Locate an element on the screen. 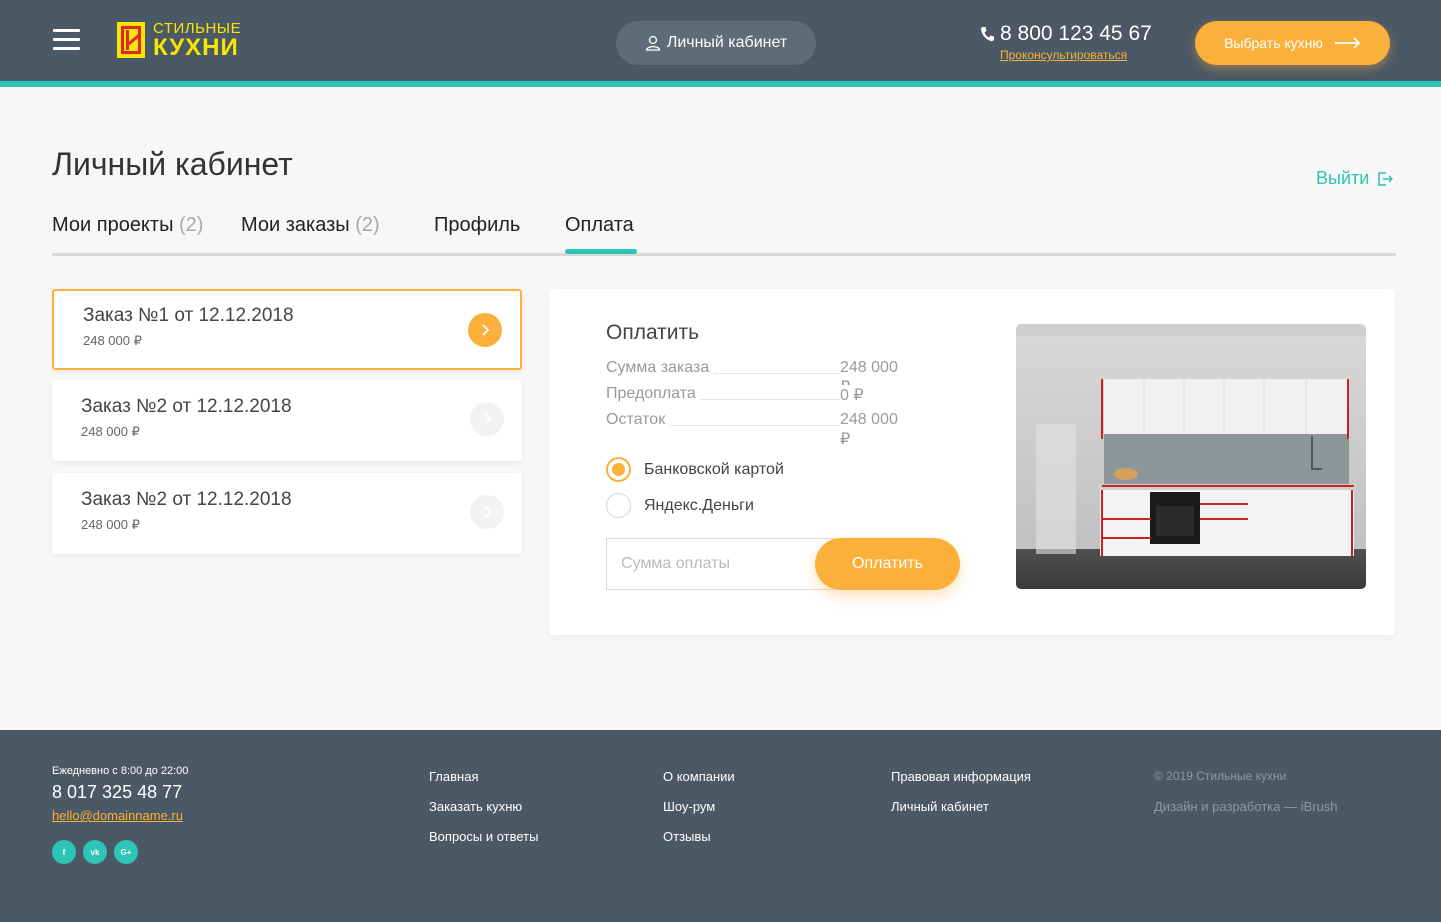 This screenshot has width=1441, height=922. logo-mark-icon is located at coordinates (131, 40).